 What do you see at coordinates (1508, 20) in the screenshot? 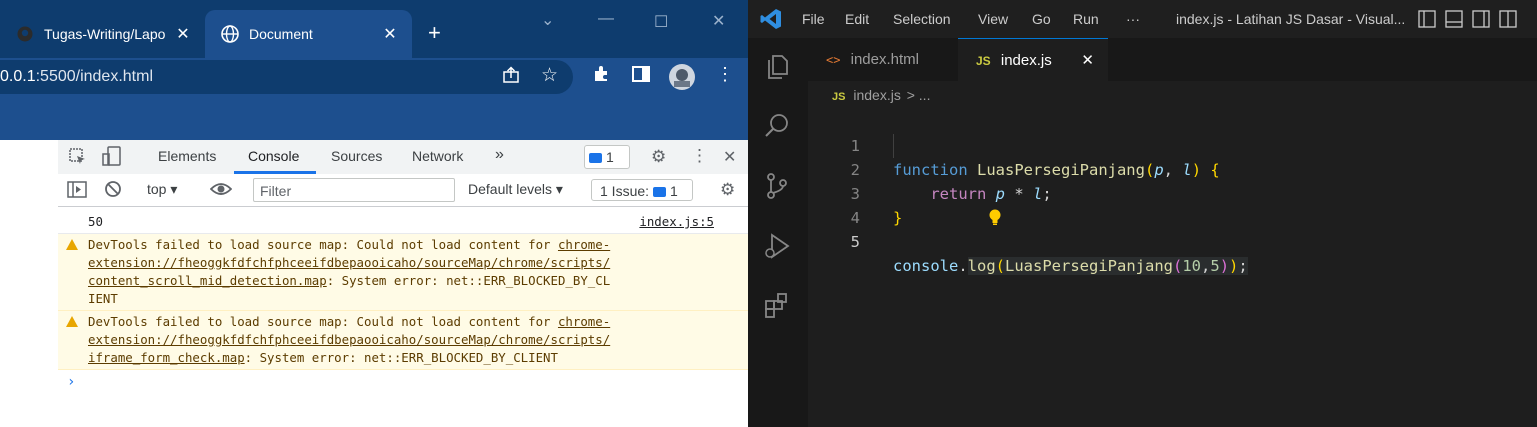
I see `customize-layout-icon` at bounding box center [1508, 20].